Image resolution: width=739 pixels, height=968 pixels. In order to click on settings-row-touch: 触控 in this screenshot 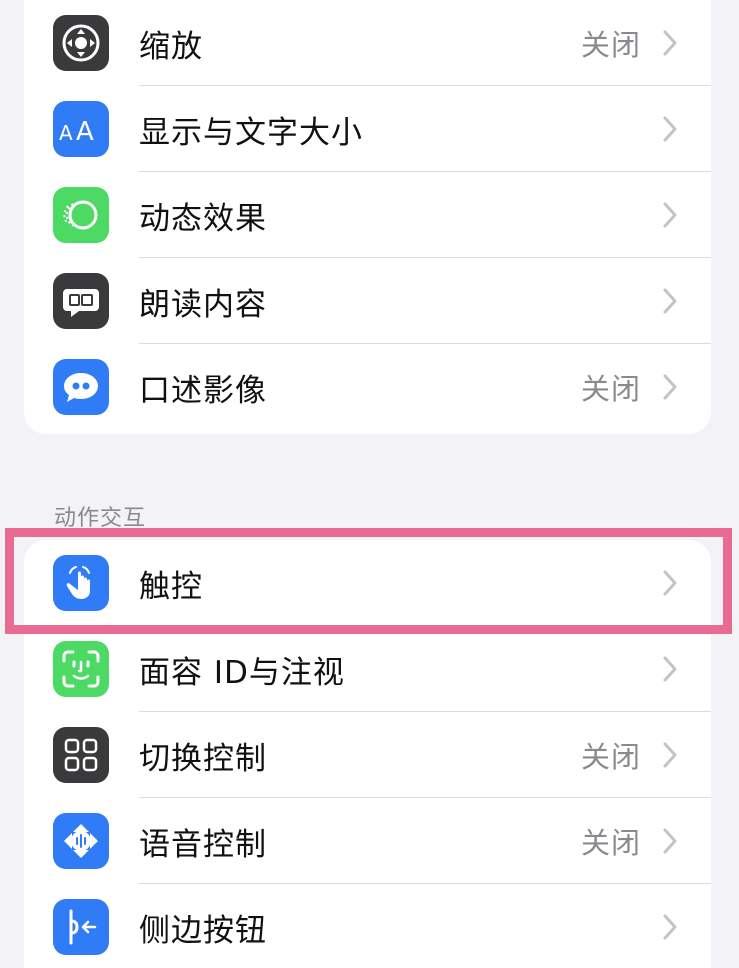, I will do `click(367, 583)`.